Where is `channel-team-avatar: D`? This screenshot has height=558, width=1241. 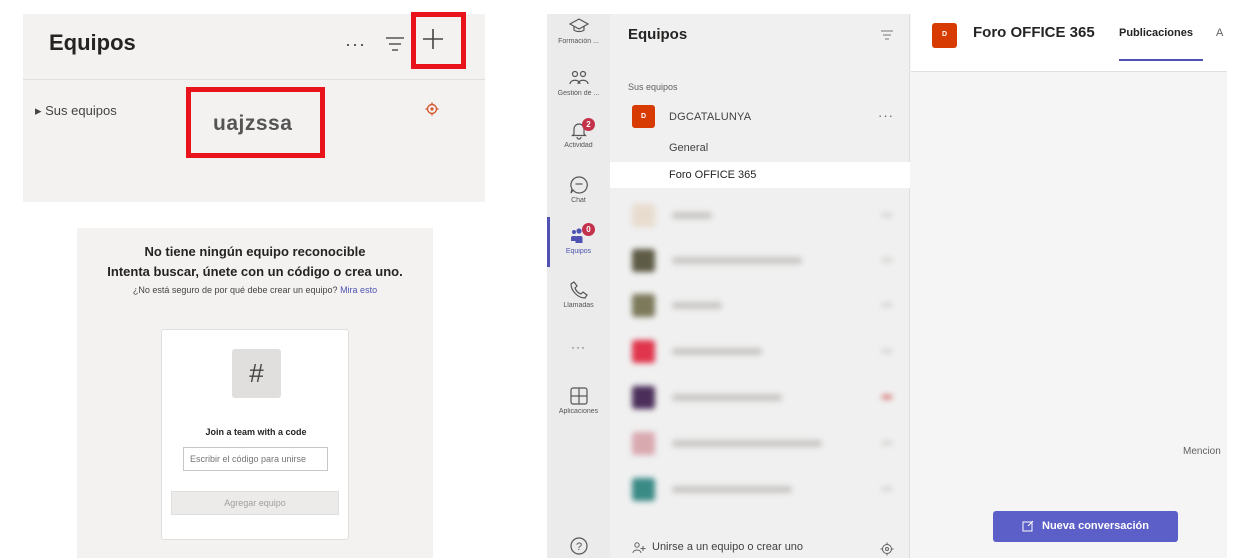 channel-team-avatar: D is located at coordinates (944, 35).